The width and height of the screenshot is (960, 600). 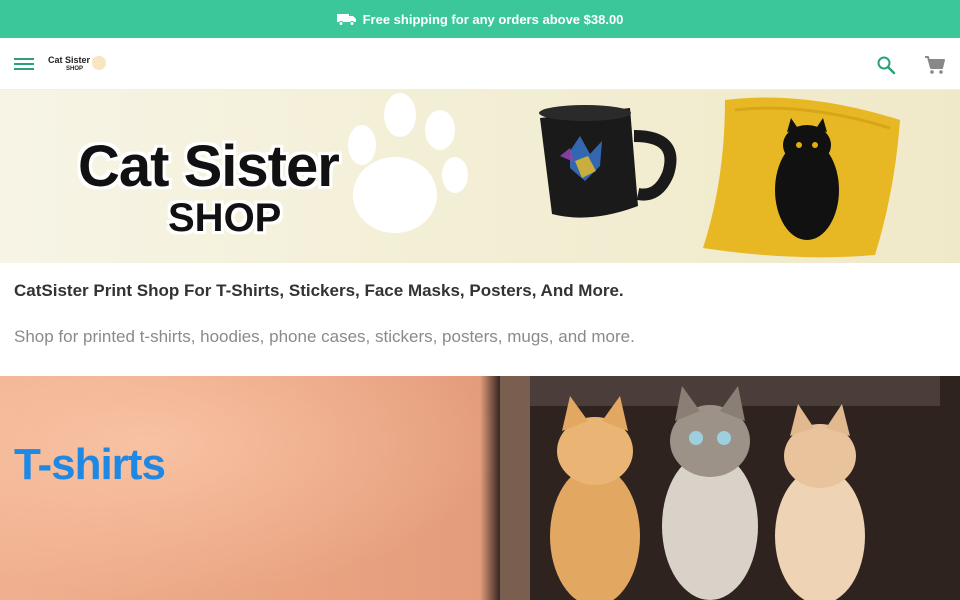 I want to click on mug-product-image, so click(x=608, y=161).